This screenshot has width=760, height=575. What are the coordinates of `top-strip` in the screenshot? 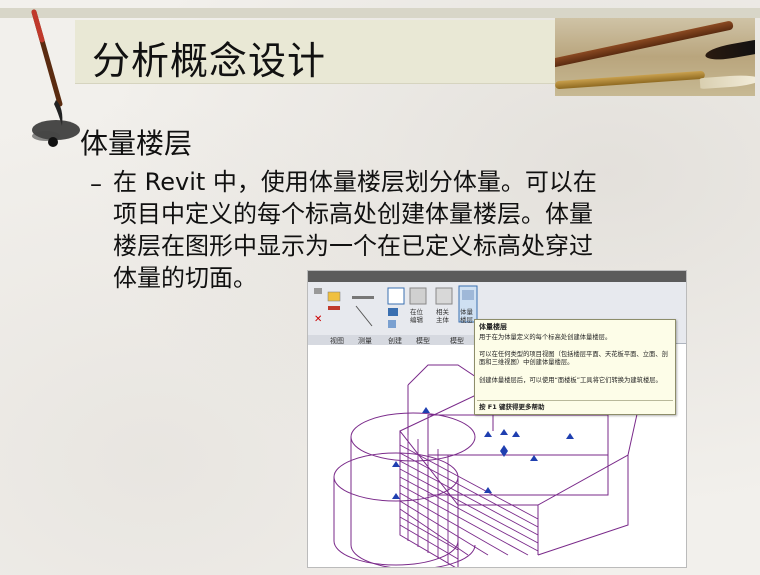 It's located at (380, 13).